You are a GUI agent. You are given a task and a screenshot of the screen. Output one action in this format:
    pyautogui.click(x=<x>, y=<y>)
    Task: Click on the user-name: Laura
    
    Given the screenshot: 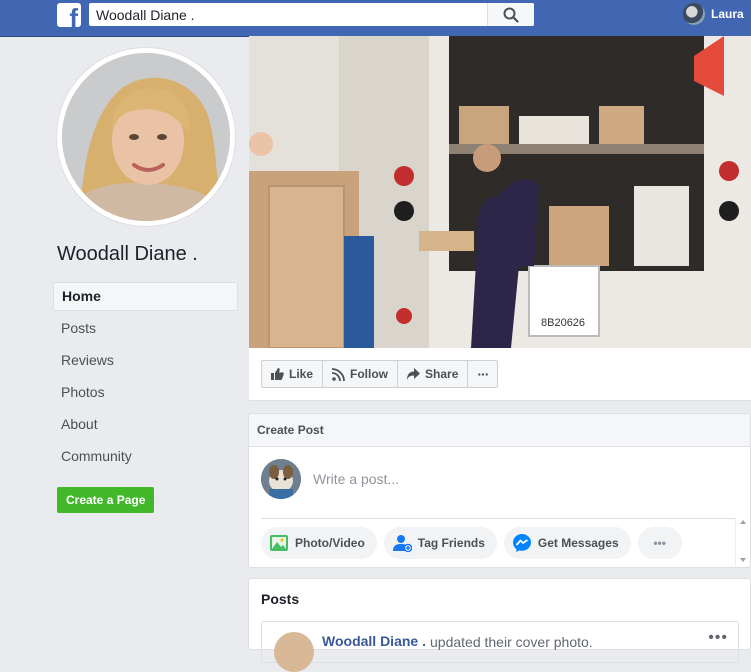 What is the action you would take?
    pyautogui.click(x=727, y=14)
    